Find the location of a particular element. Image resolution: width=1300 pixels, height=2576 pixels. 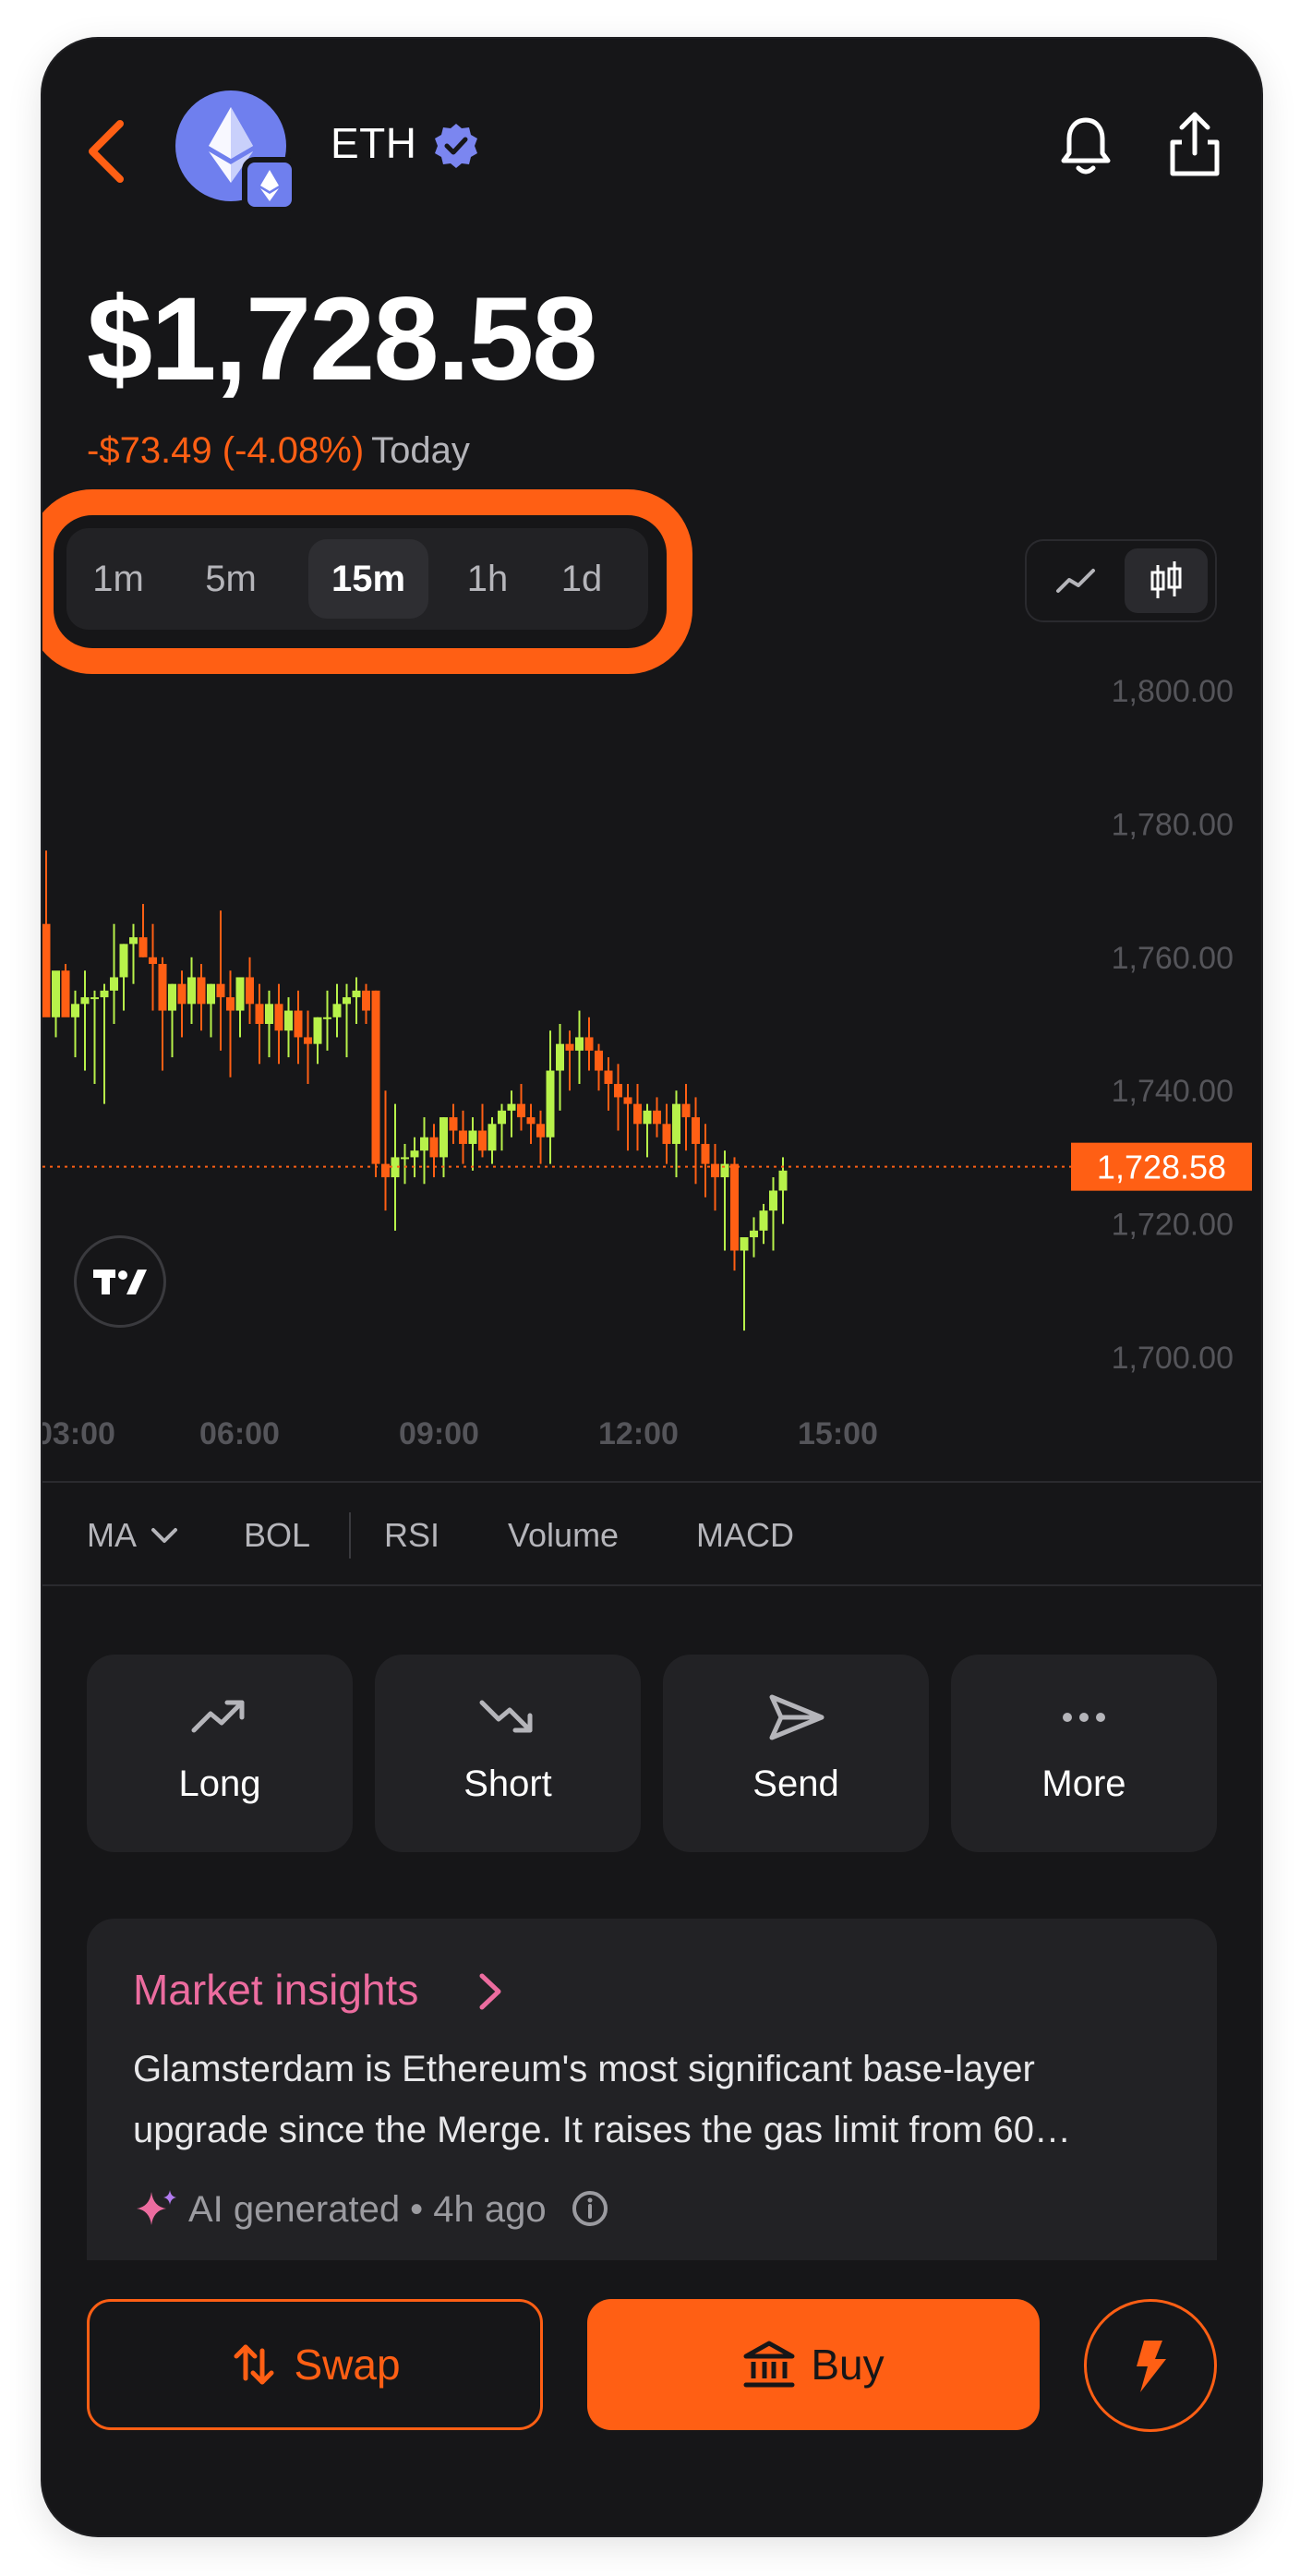

network-badge is located at coordinates (269, 184).